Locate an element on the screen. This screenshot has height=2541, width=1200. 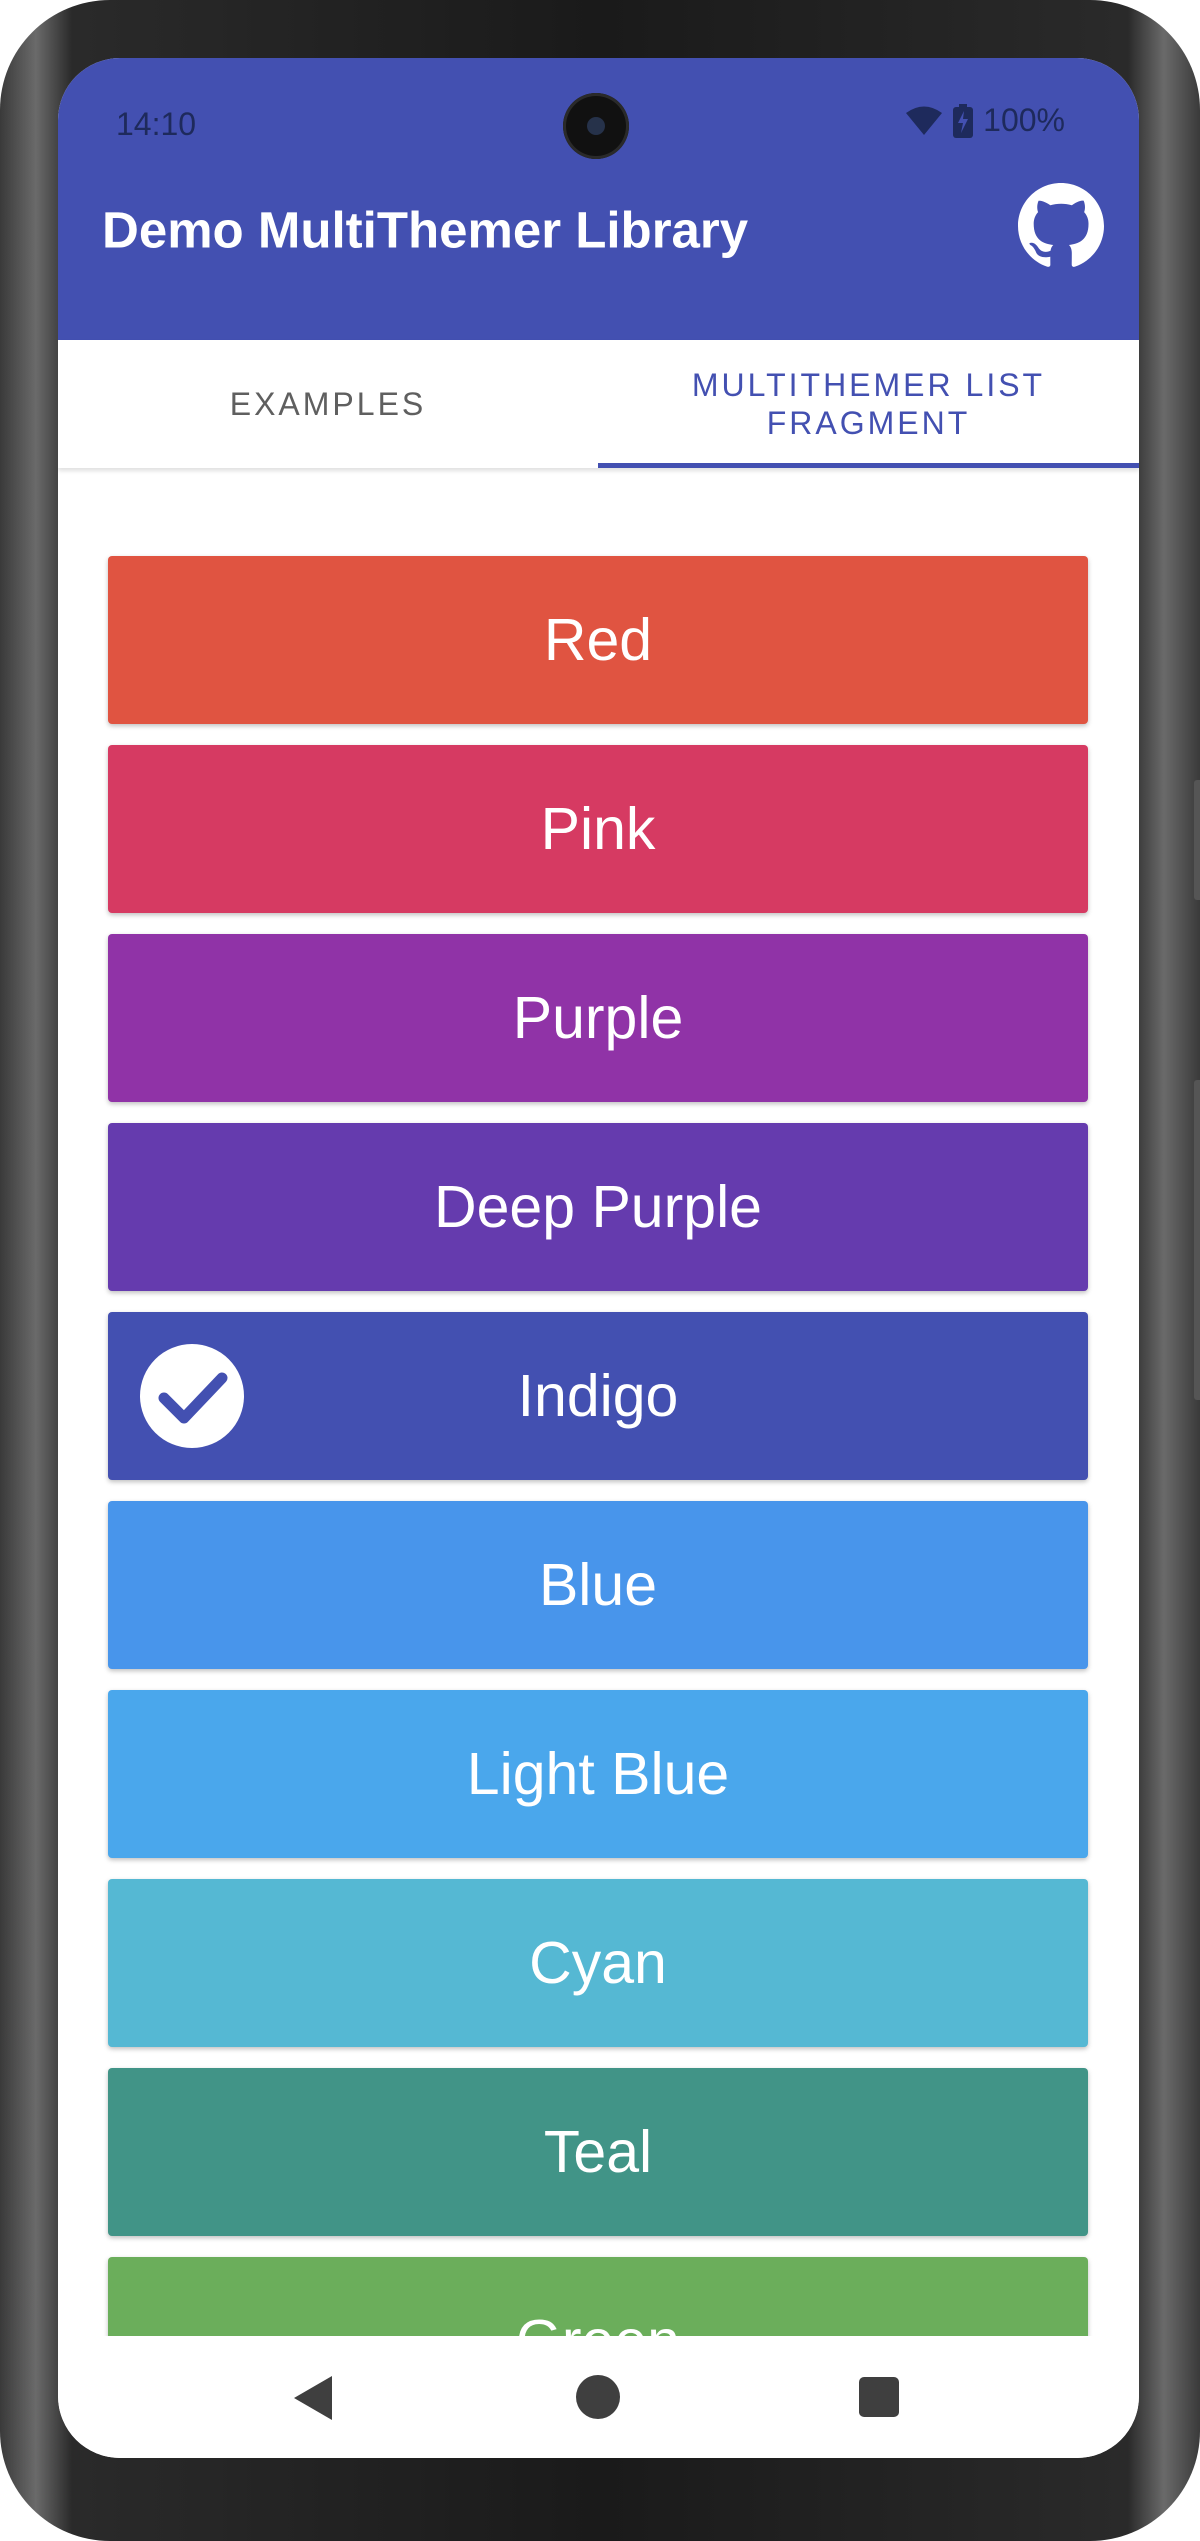
tab-examples-label: EXAMPLES is located at coordinates (328, 404).